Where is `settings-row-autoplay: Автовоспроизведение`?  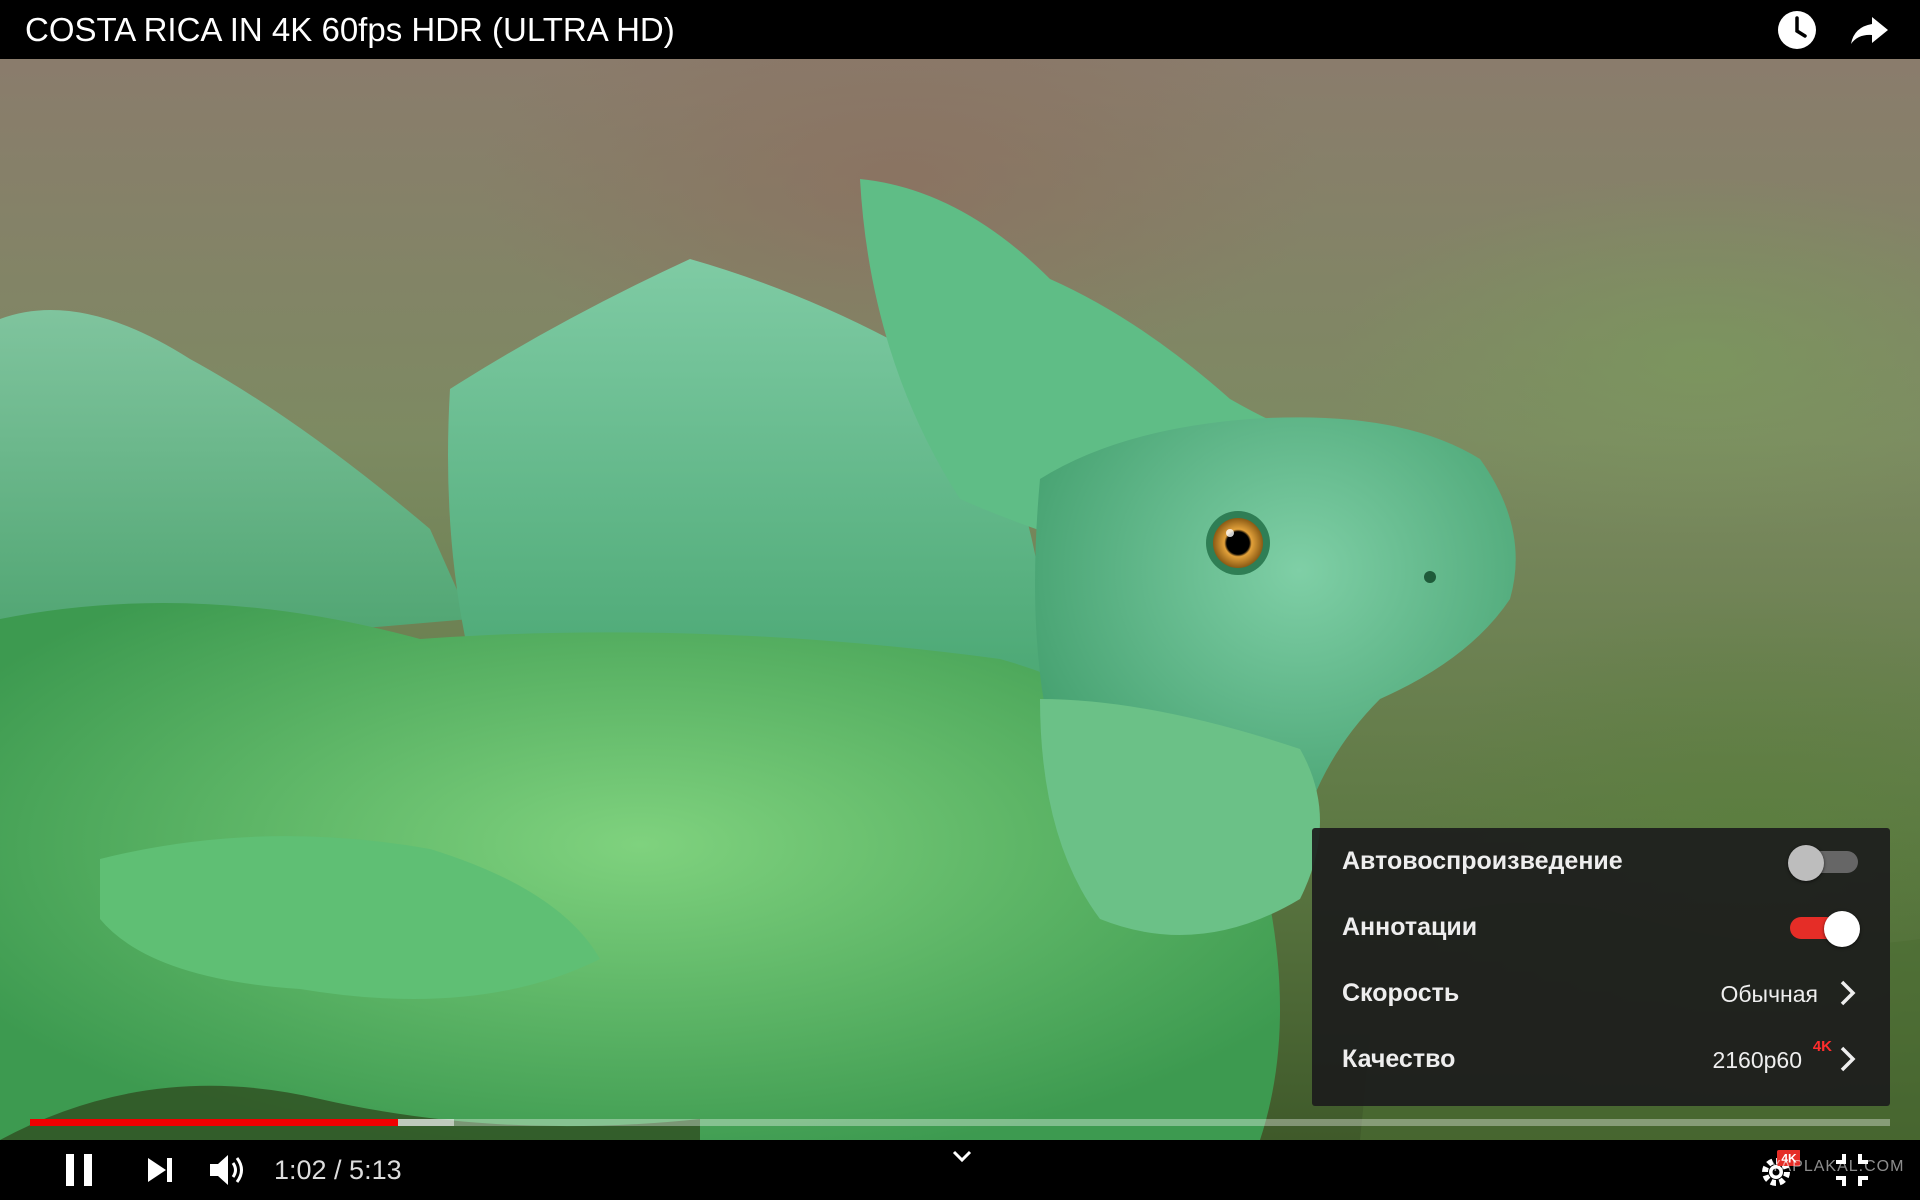
settings-row-autoplay: Автовоспроизведение is located at coordinates (1601, 861).